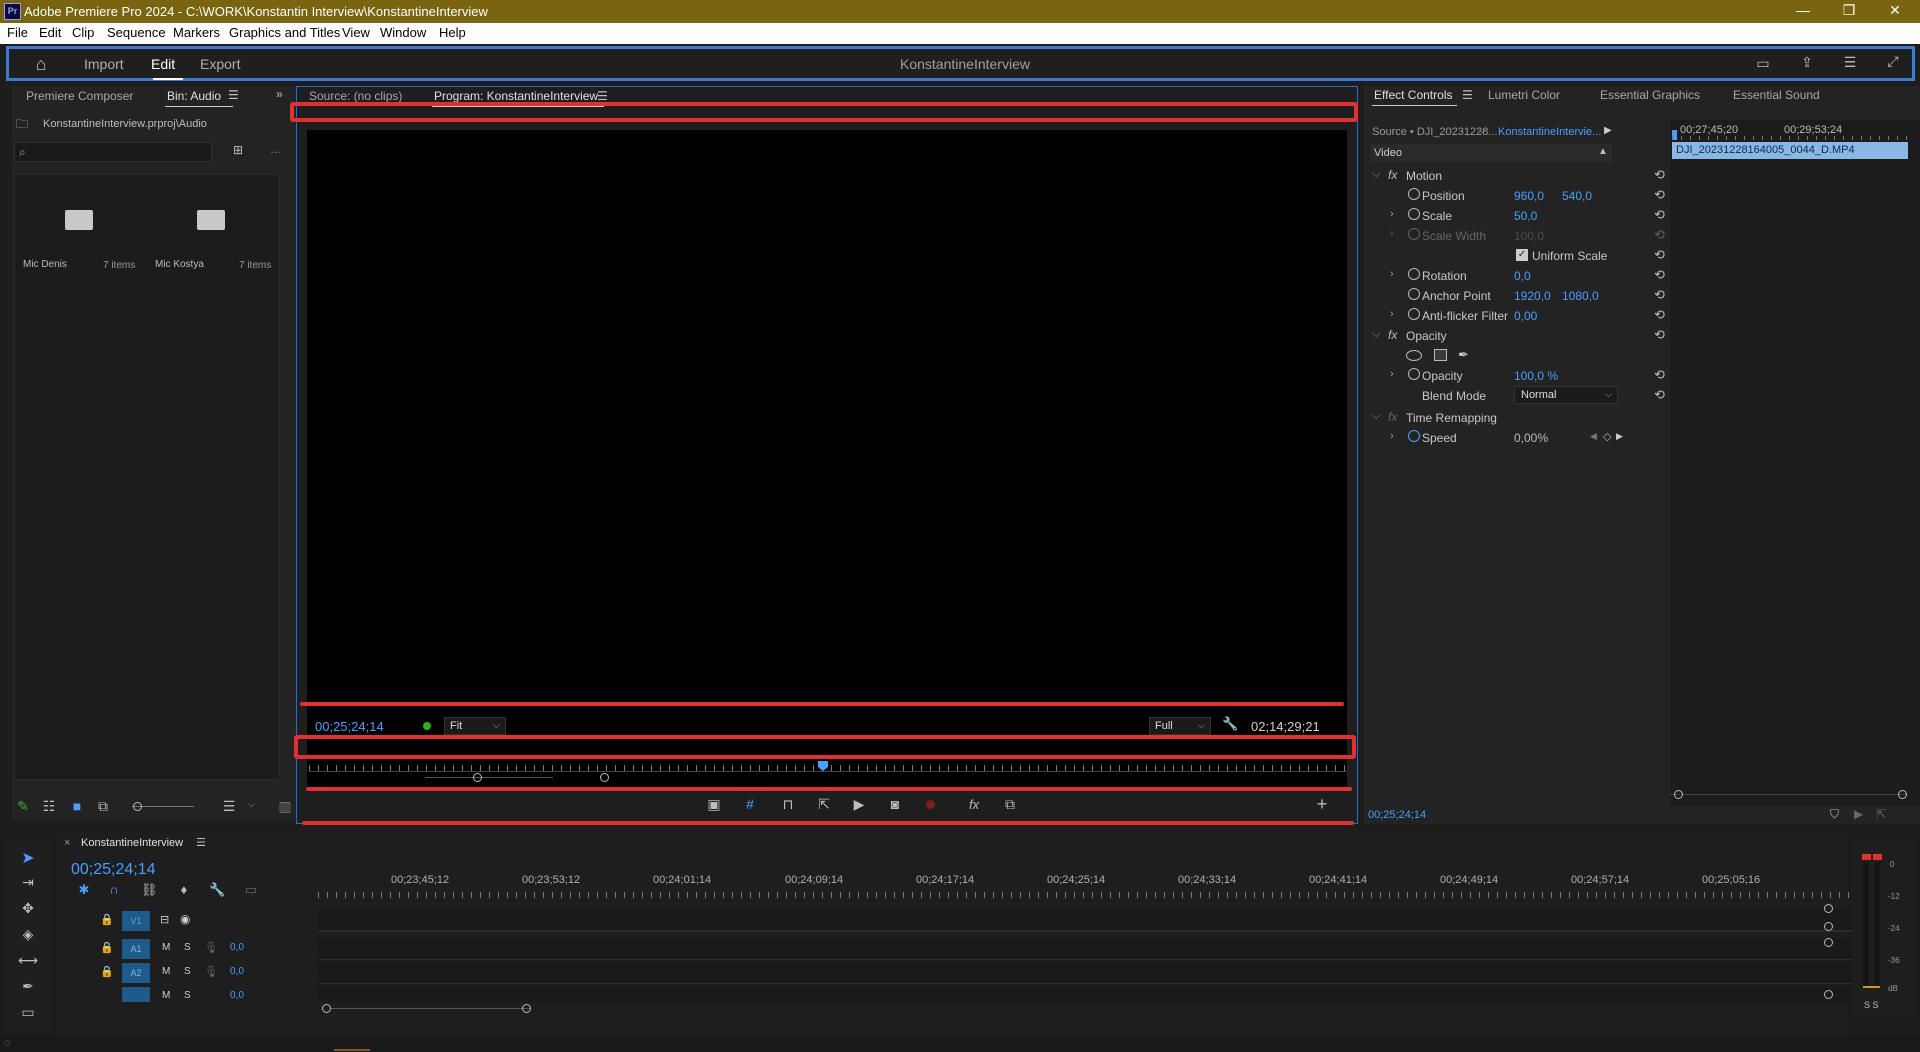 This screenshot has height=1052, width=1920. Describe the element at coordinates (1100, 949) in the screenshot. I see `track-lane-a1` at that location.